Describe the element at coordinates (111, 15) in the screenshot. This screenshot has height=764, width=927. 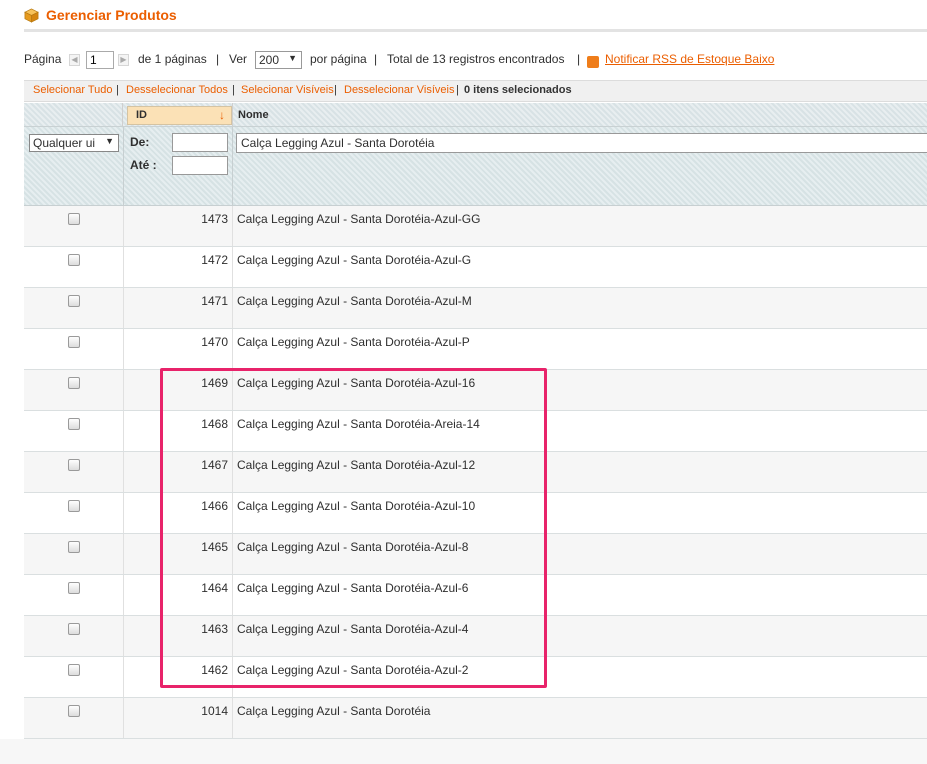
I see `page-title: Gerenciar Produtos` at that location.